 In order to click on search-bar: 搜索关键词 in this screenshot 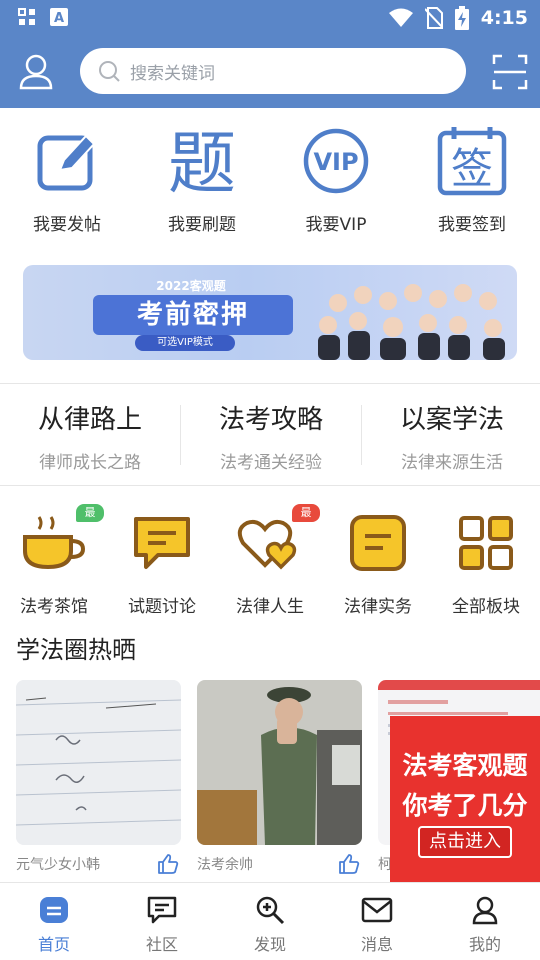, I will do `click(273, 71)`.